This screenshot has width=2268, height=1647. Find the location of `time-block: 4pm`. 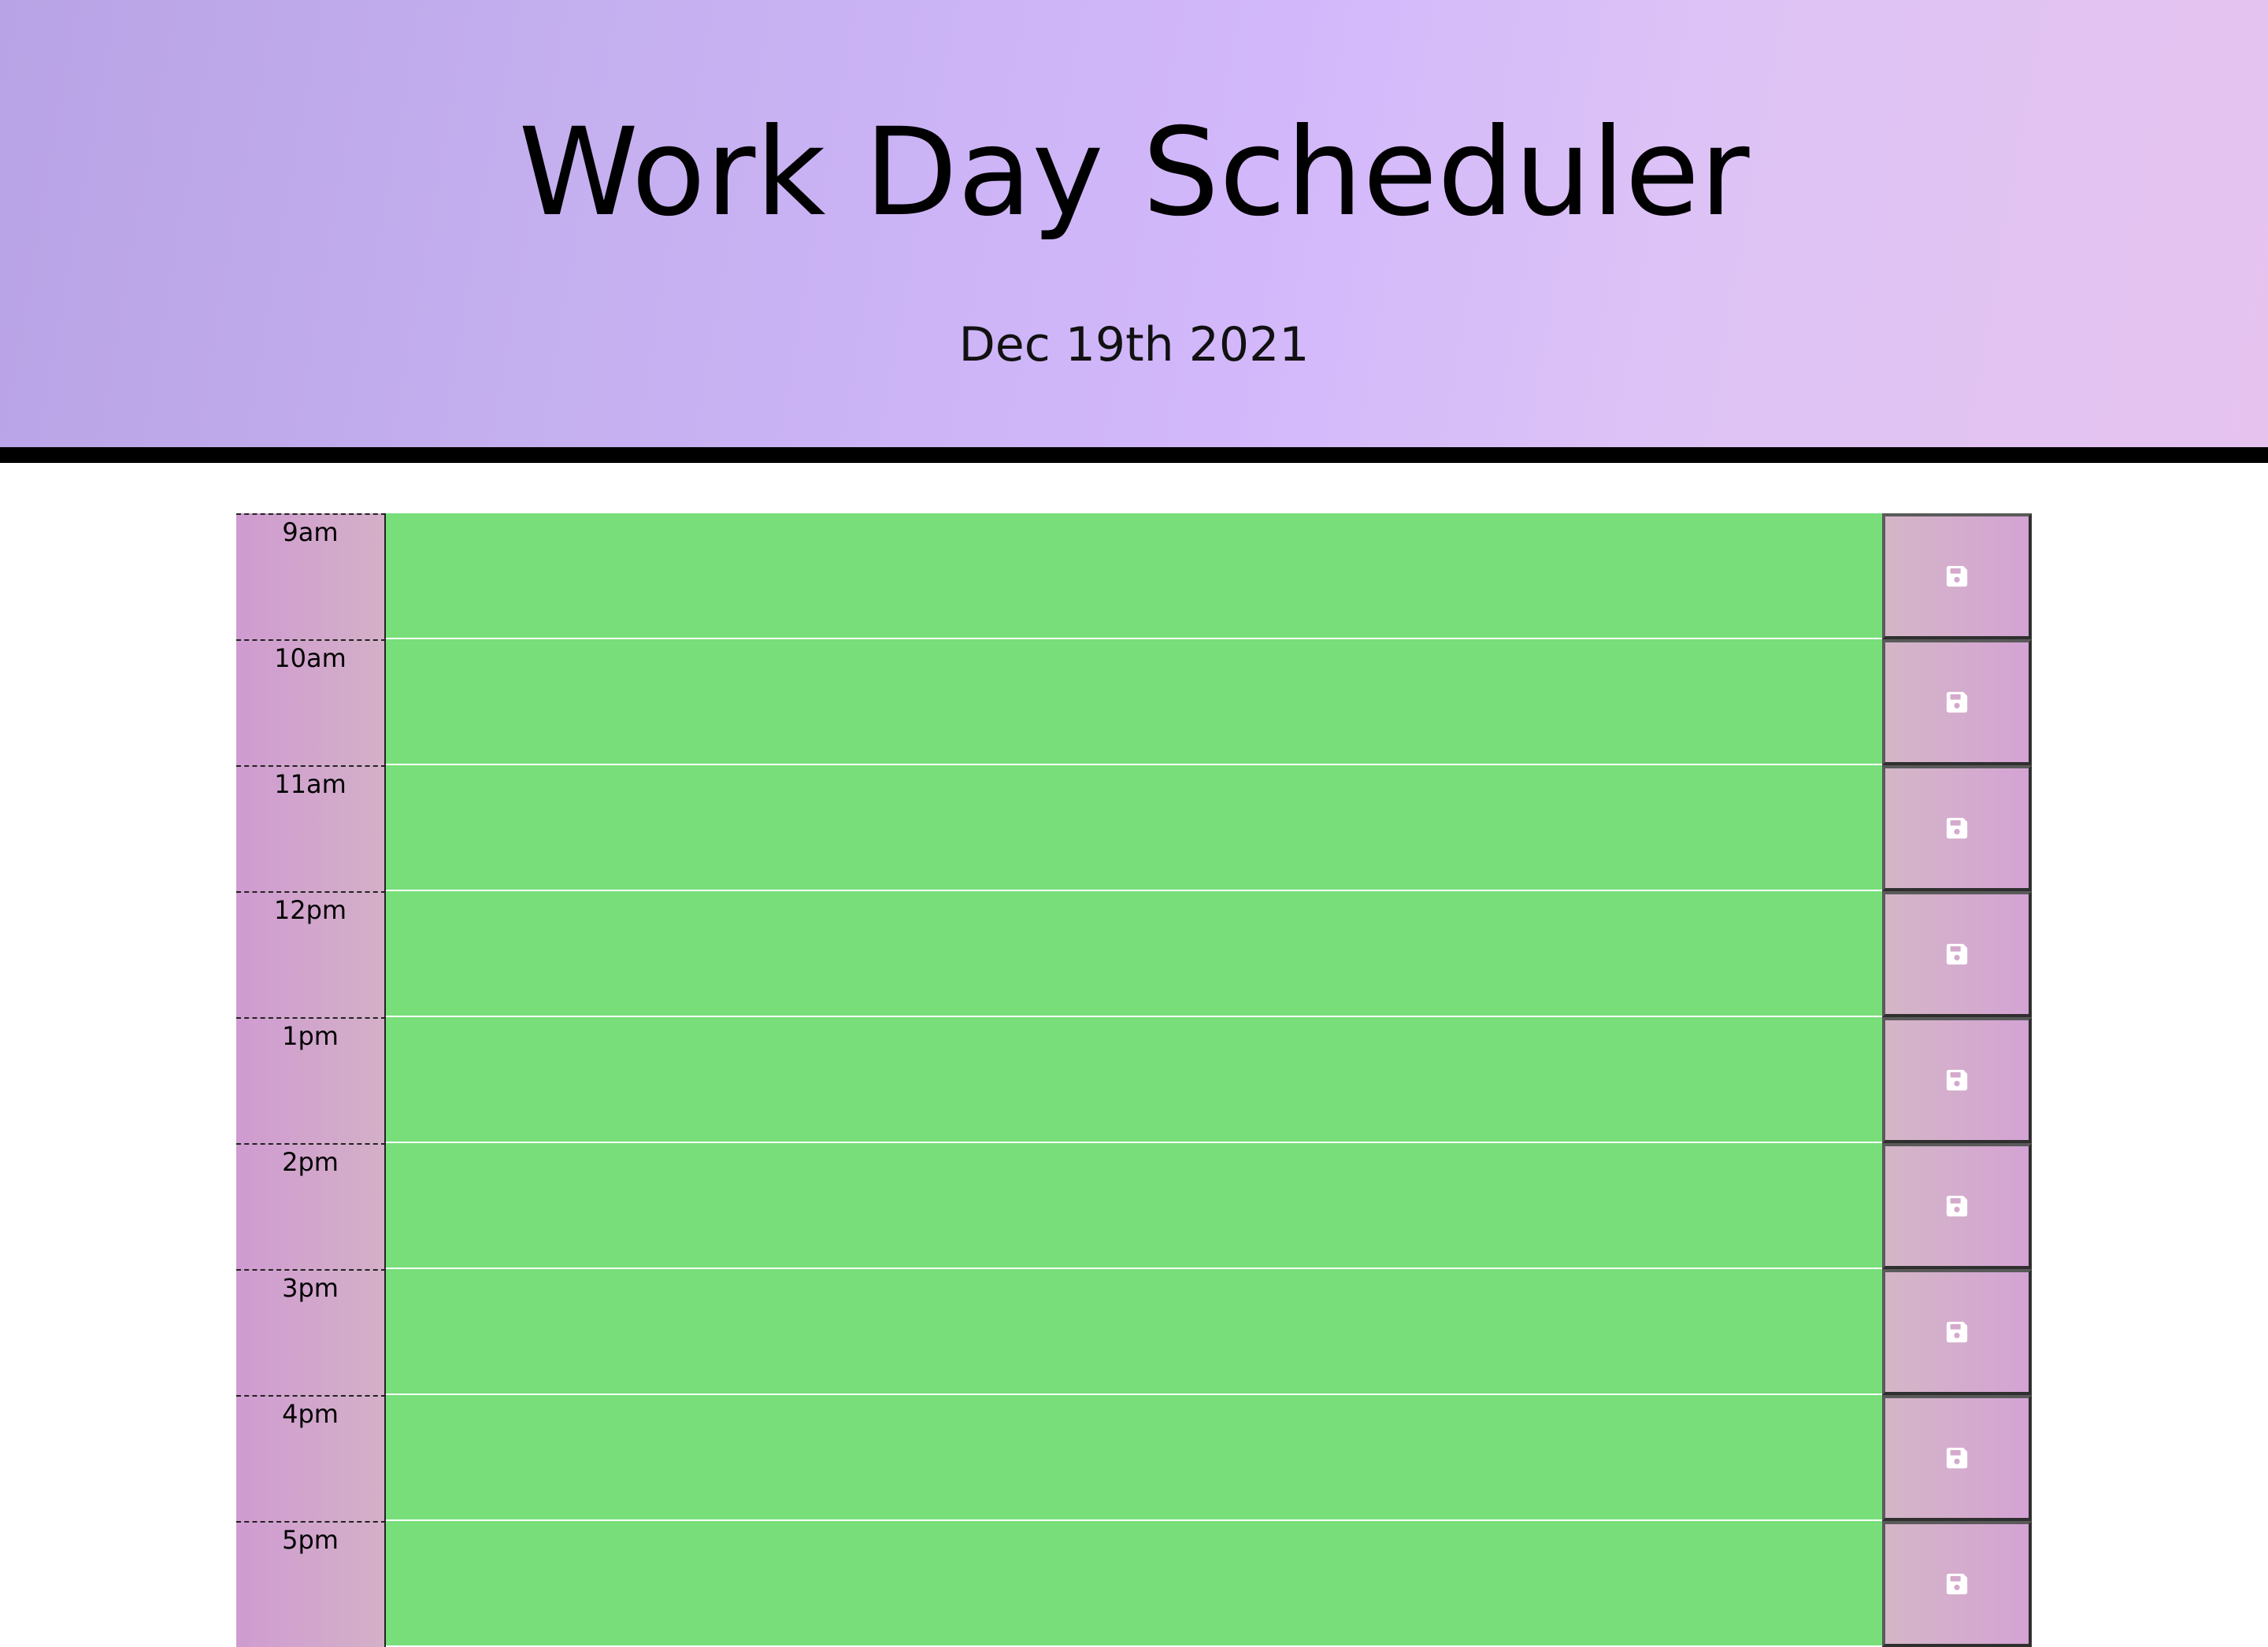

time-block: 4pm is located at coordinates (1134, 1458).